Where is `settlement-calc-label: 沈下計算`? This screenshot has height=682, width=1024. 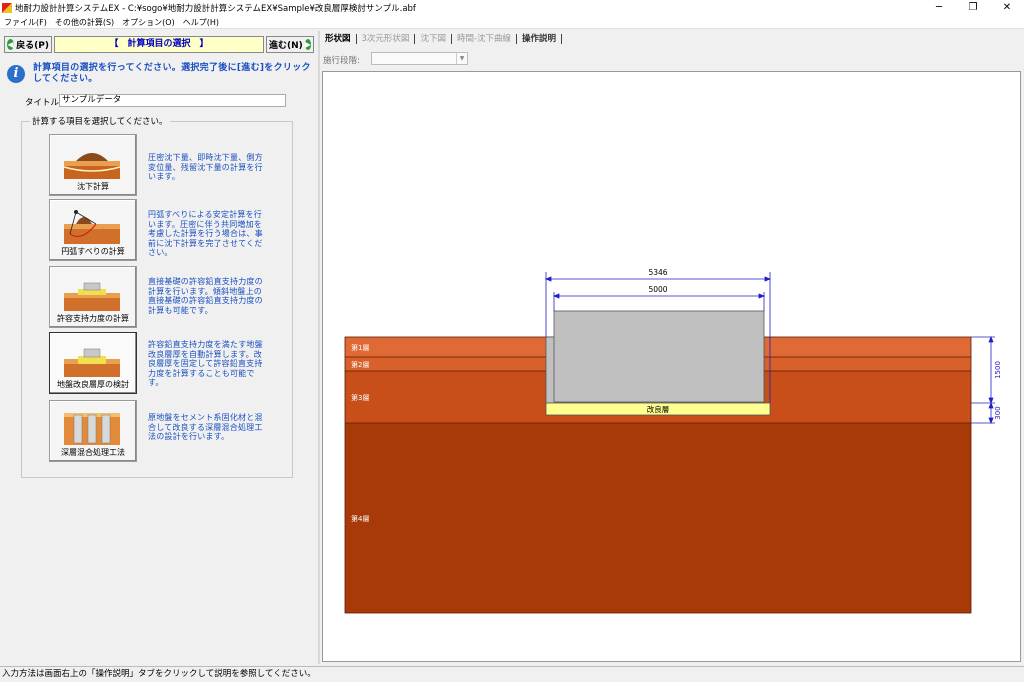 settlement-calc-label: 沈下計算 is located at coordinates (93, 186).